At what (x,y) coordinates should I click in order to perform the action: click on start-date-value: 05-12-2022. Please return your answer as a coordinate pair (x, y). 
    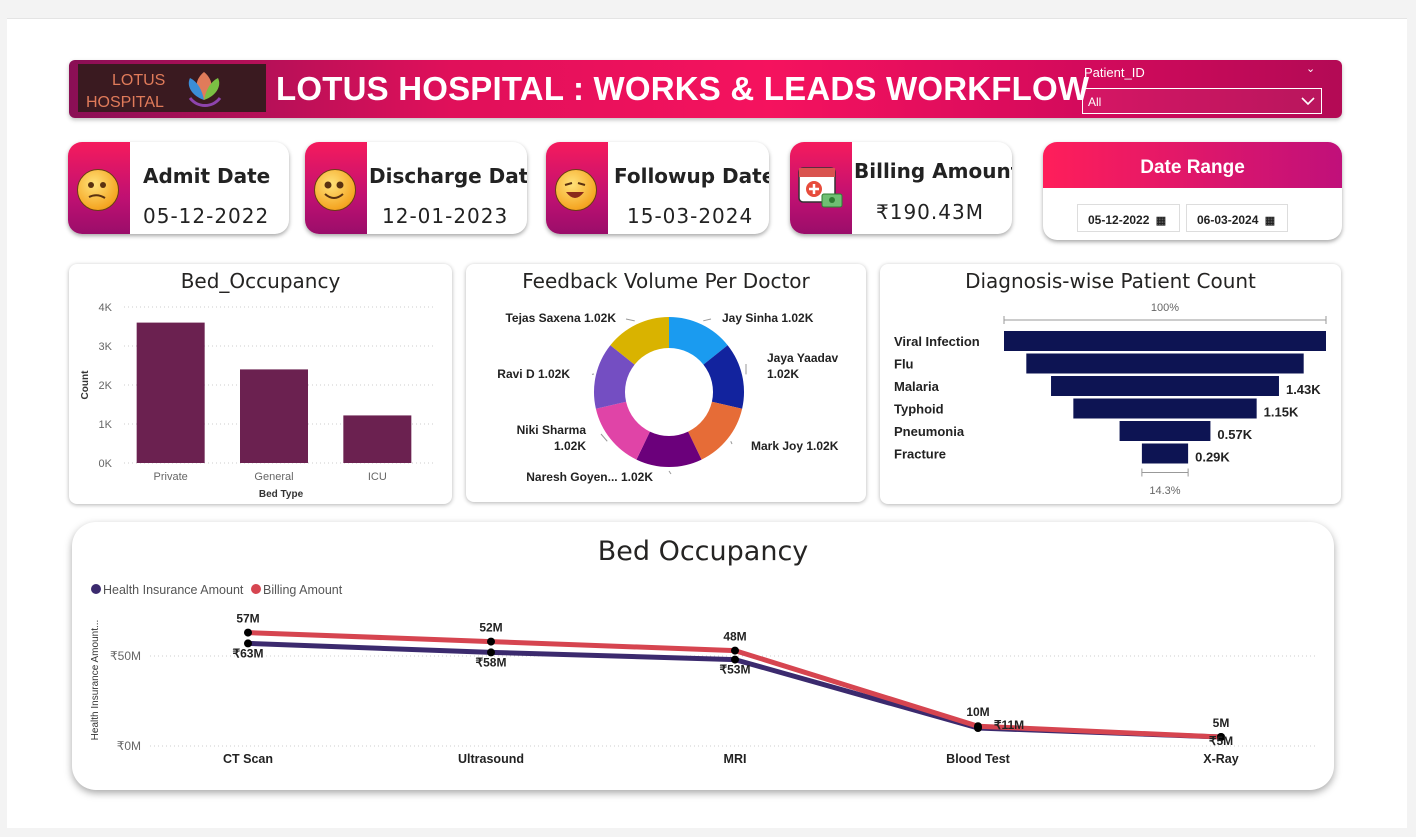
    Looking at the image, I should click on (1119, 220).